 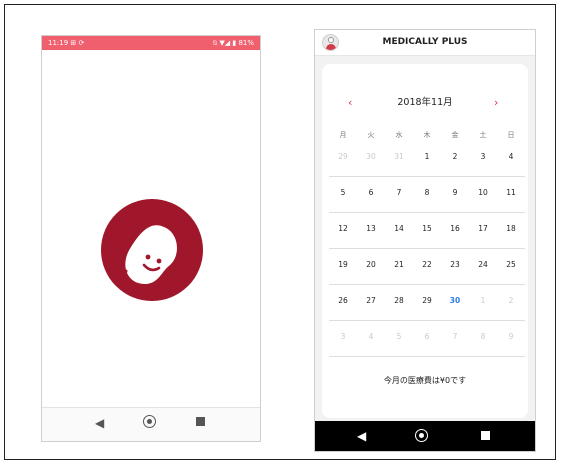 I want to click on calendar-day: 30, so click(x=371, y=156).